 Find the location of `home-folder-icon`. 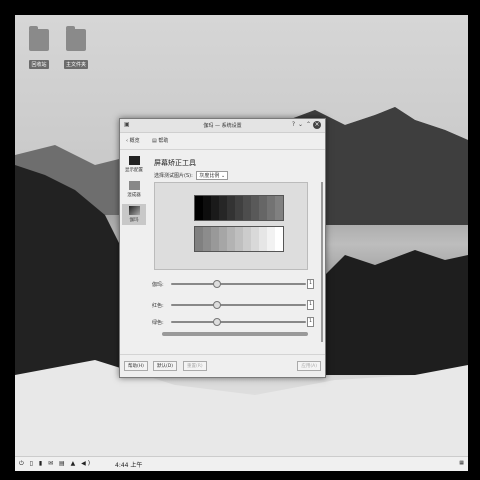

home-folder-icon is located at coordinates (76, 38).